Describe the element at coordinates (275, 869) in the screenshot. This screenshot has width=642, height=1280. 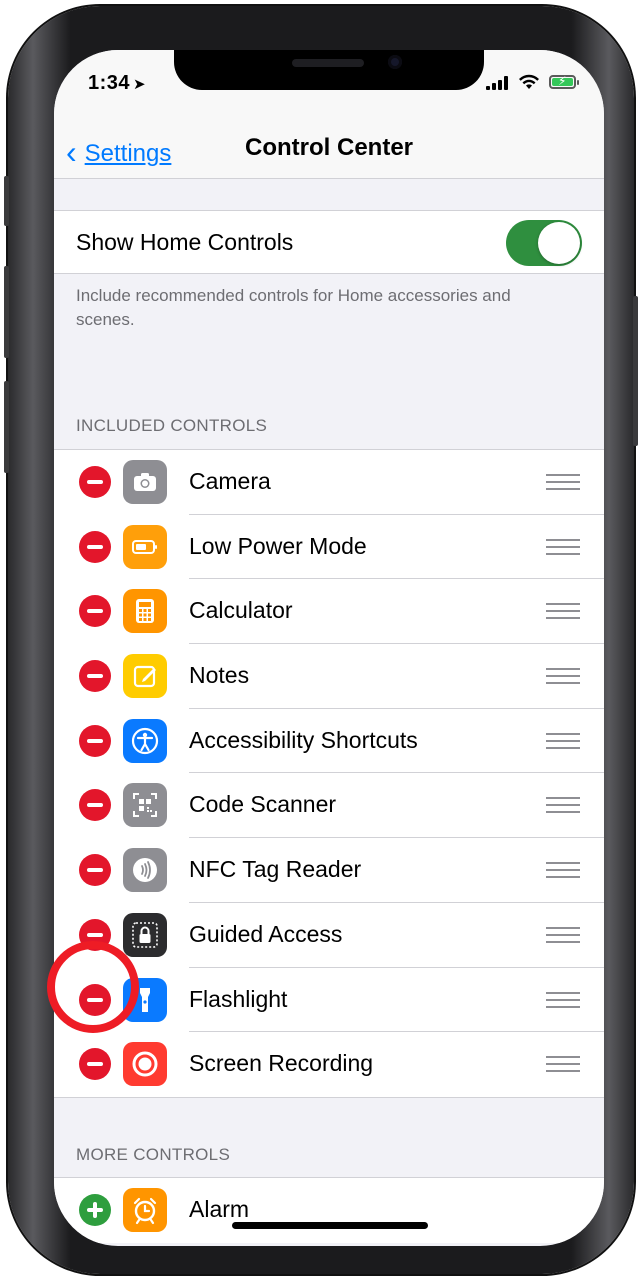
I see `control-label: NFC Tag Reader` at that location.